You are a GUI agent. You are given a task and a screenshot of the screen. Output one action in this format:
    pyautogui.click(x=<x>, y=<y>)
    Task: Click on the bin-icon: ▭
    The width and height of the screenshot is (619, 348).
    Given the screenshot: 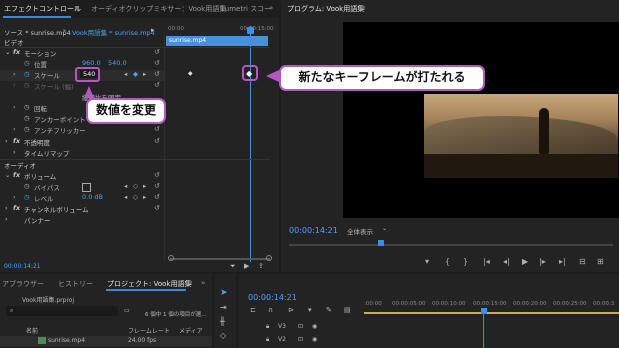 What is the action you would take?
    pyautogui.click(x=127, y=310)
    